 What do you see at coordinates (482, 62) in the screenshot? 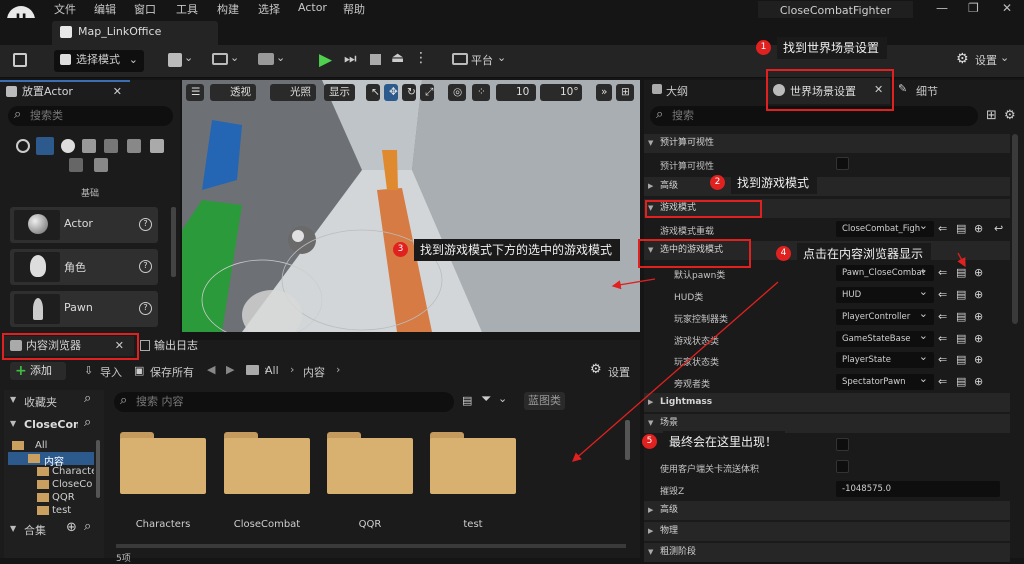
I see `platform-label: 平台` at bounding box center [482, 62].